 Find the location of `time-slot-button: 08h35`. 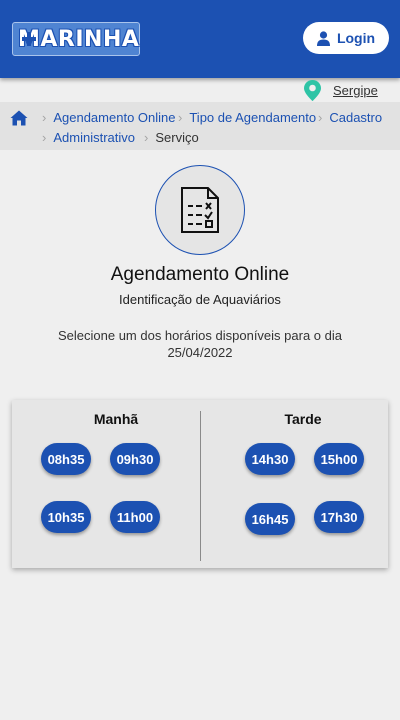

time-slot-button: 08h35 is located at coordinates (66, 459).